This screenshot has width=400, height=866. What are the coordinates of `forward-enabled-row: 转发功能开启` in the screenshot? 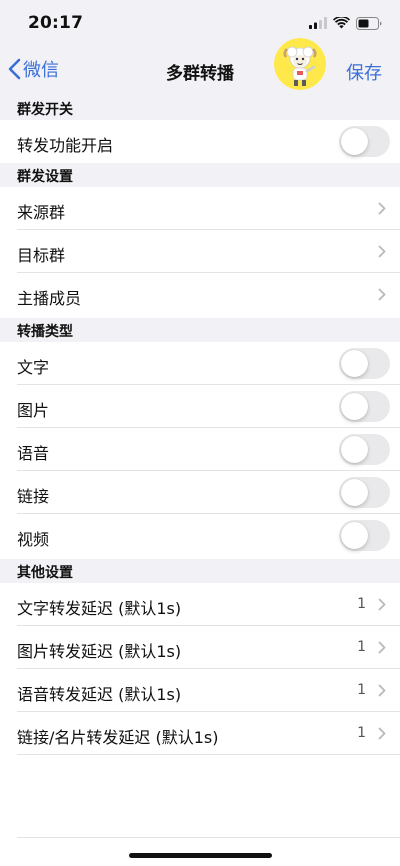 It's located at (200, 141).